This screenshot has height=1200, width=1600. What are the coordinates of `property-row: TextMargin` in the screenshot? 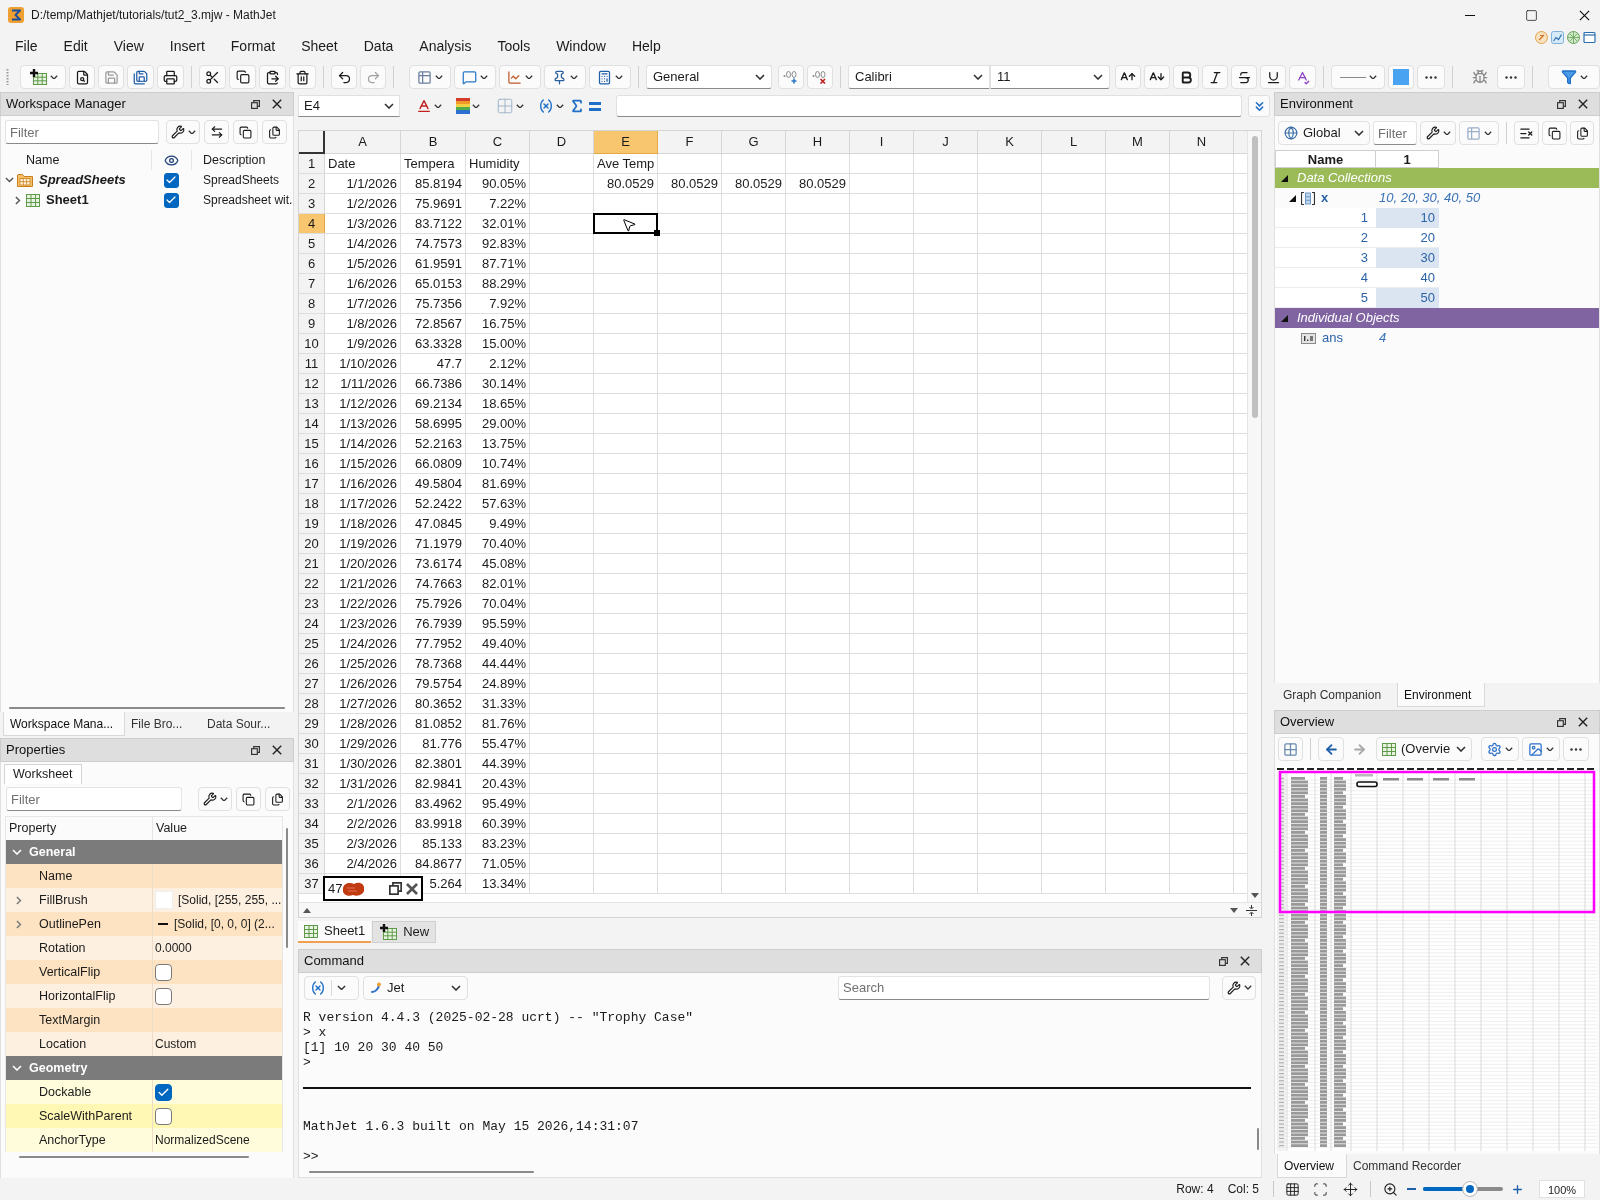 It's located at (144, 1020).